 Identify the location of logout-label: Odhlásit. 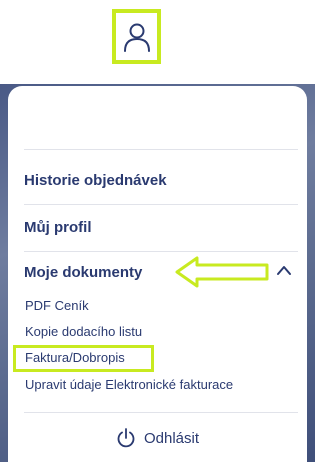
(171, 438).